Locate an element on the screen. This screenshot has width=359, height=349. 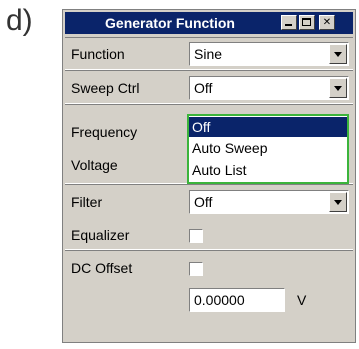
sweep-ctrl-dropdown-button is located at coordinates (338, 88).